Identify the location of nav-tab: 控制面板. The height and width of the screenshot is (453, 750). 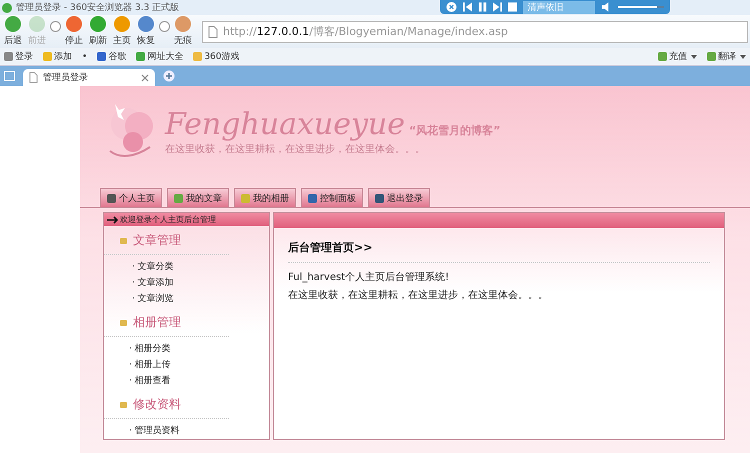
(332, 197).